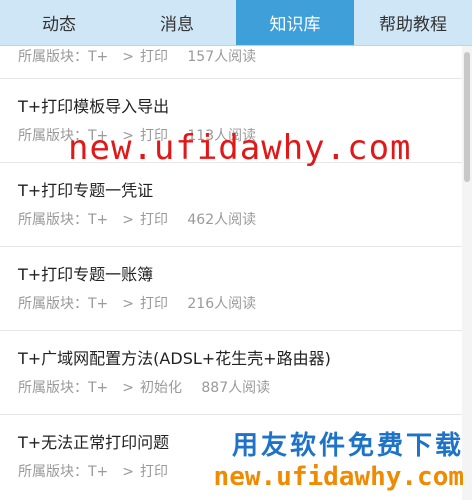  Describe the element at coordinates (137, 304) in the screenshot. I see `item-meta: 所属版块：T+ > 打印 216人阅读` at that location.